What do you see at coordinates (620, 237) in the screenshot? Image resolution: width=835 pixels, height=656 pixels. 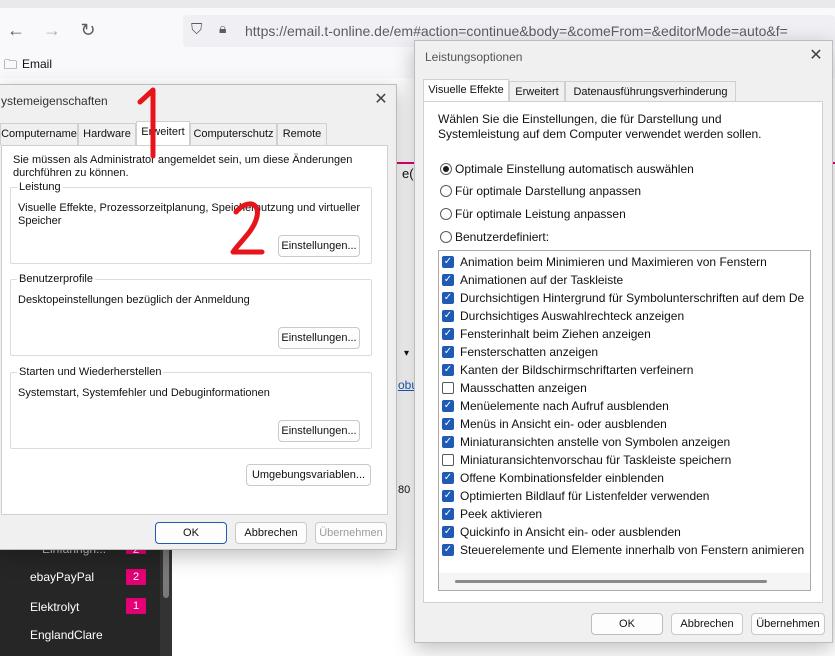 I see `radio-option-custom: Benutzerdefiniert:` at bounding box center [620, 237].